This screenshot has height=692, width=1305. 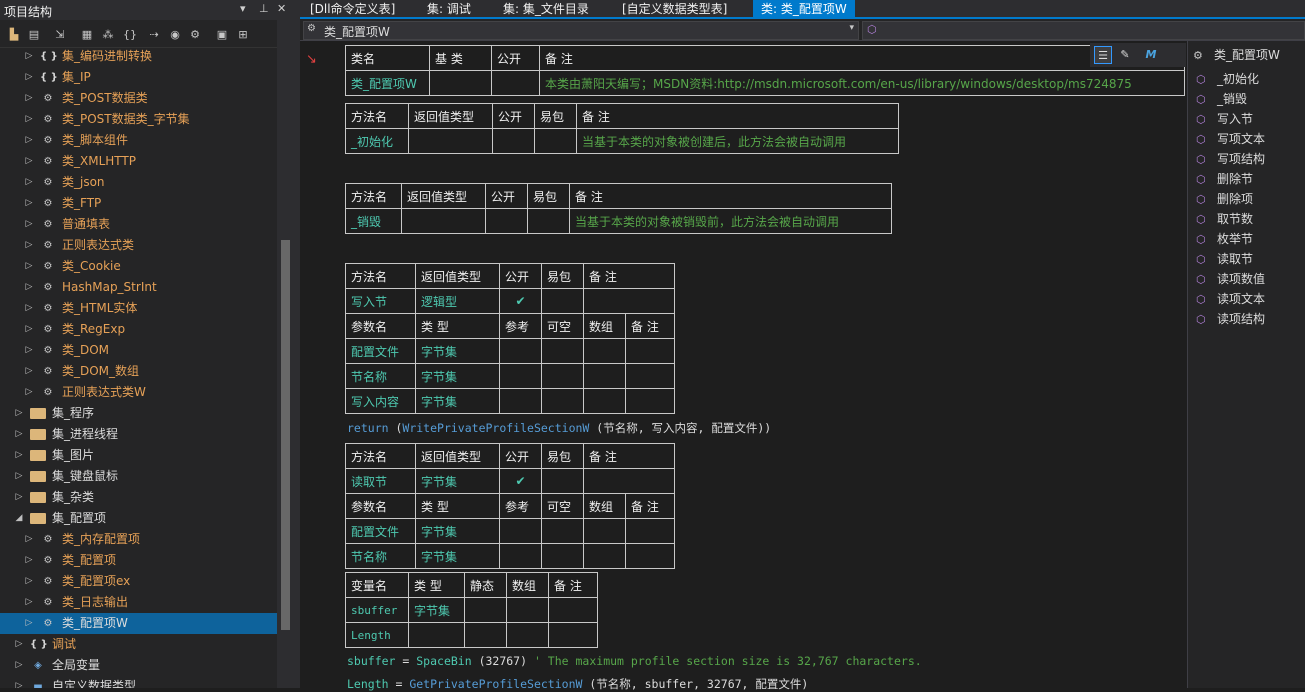 I want to click on tree-item: ▷ { } 集_编码进制转换, so click(x=138, y=56).